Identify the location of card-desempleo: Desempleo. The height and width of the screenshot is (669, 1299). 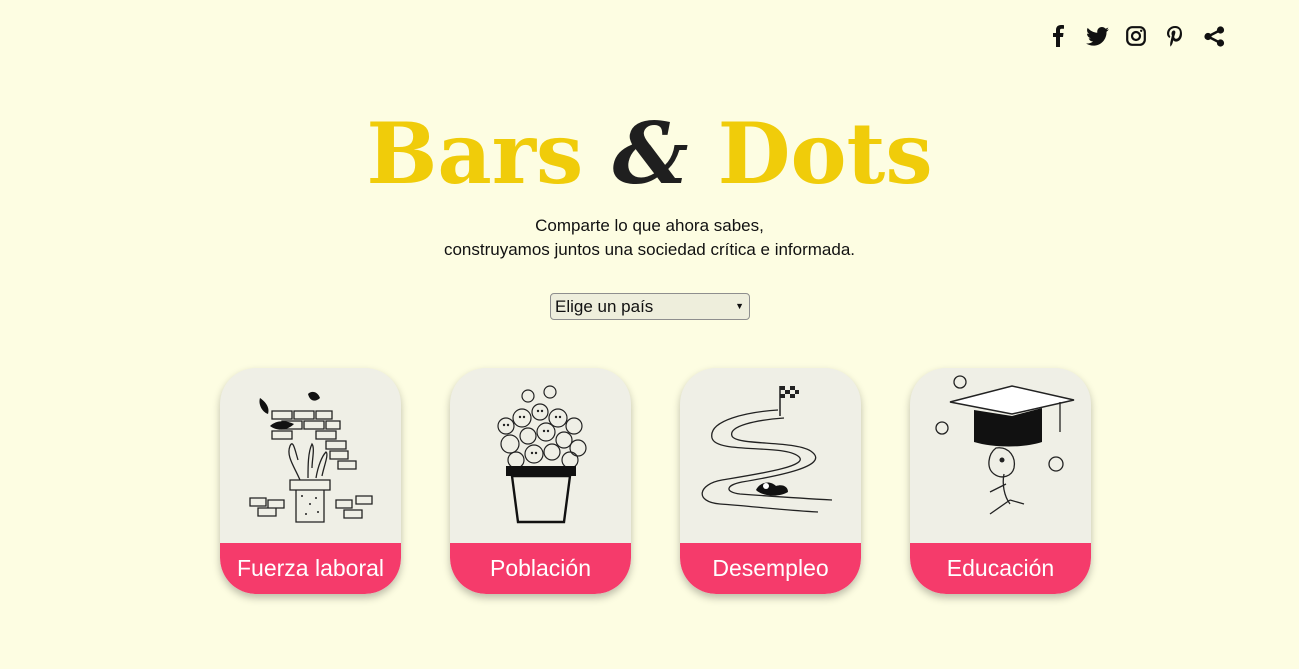
(770, 481).